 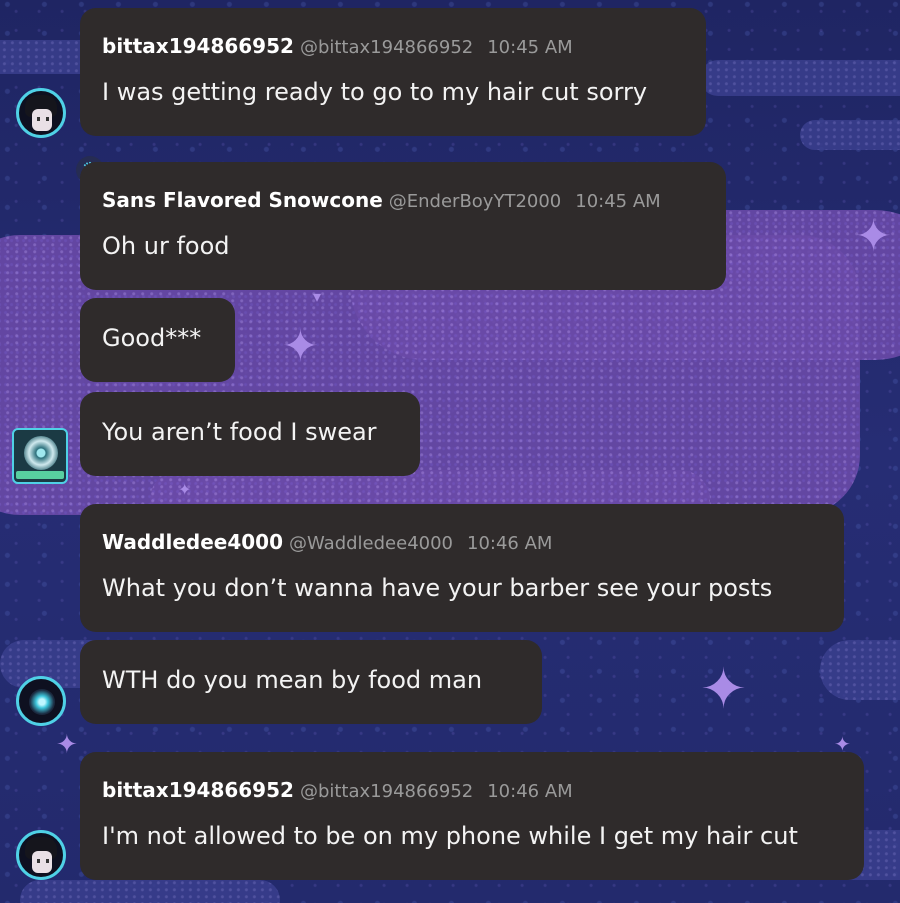 I want to click on message-header: bittax194866952 @bittax194866952 10:46 AM, so click(x=337, y=790).